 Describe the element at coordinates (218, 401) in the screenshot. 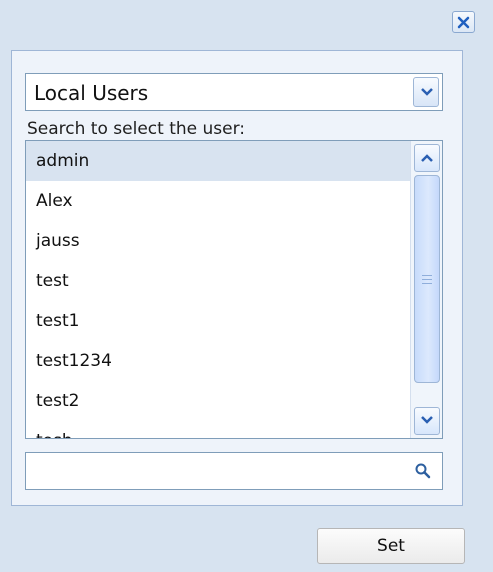

I see `user-list-item: test2` at that location.